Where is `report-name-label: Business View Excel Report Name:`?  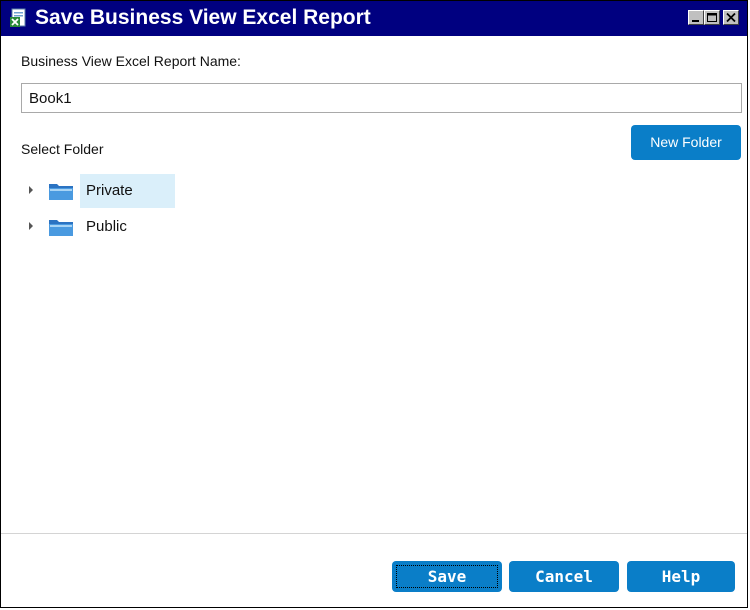 report-name-label: Business View Excel Report Name: is located at coordinates (131, 61).